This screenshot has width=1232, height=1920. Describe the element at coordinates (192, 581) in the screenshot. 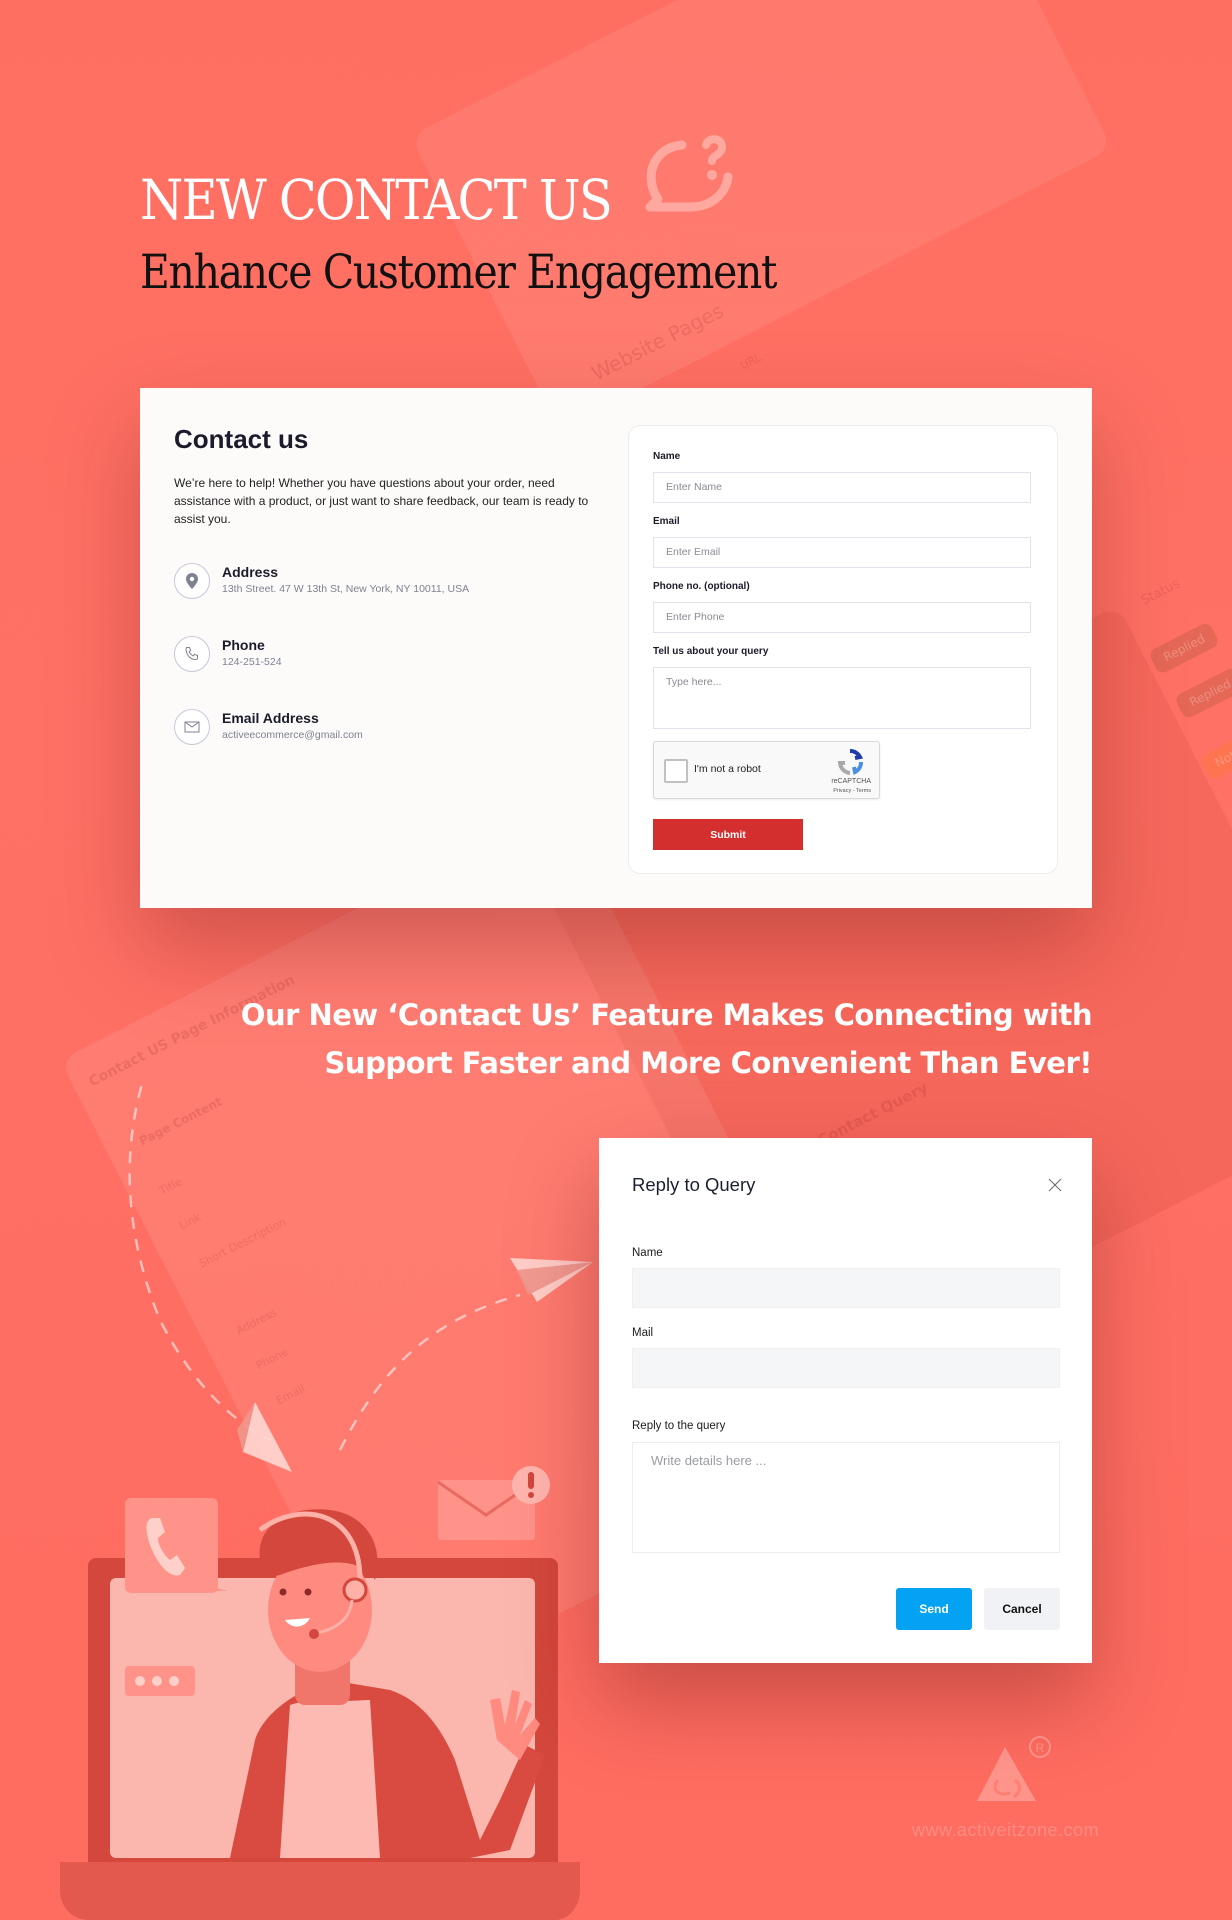

I see `location-pin-icon` at that location.